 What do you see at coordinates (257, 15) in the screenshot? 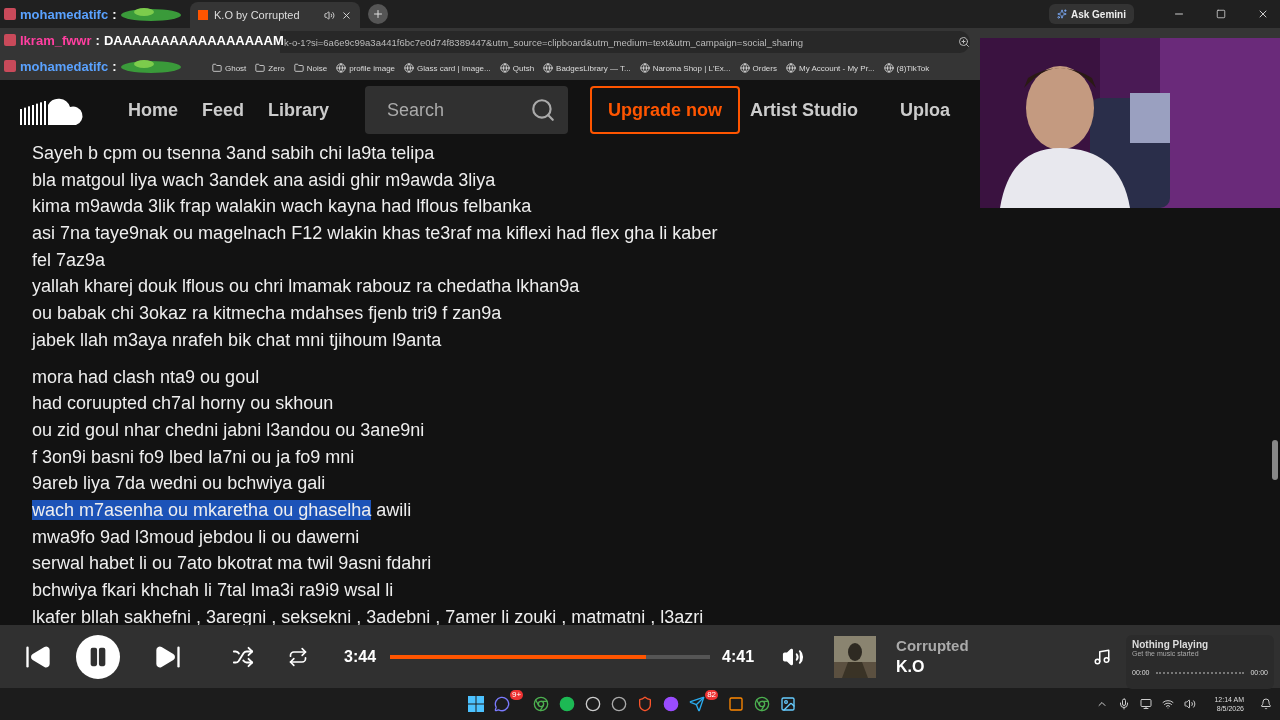
I see `tab-title: K.O by Corrupted` at bounding box center [257, 15].